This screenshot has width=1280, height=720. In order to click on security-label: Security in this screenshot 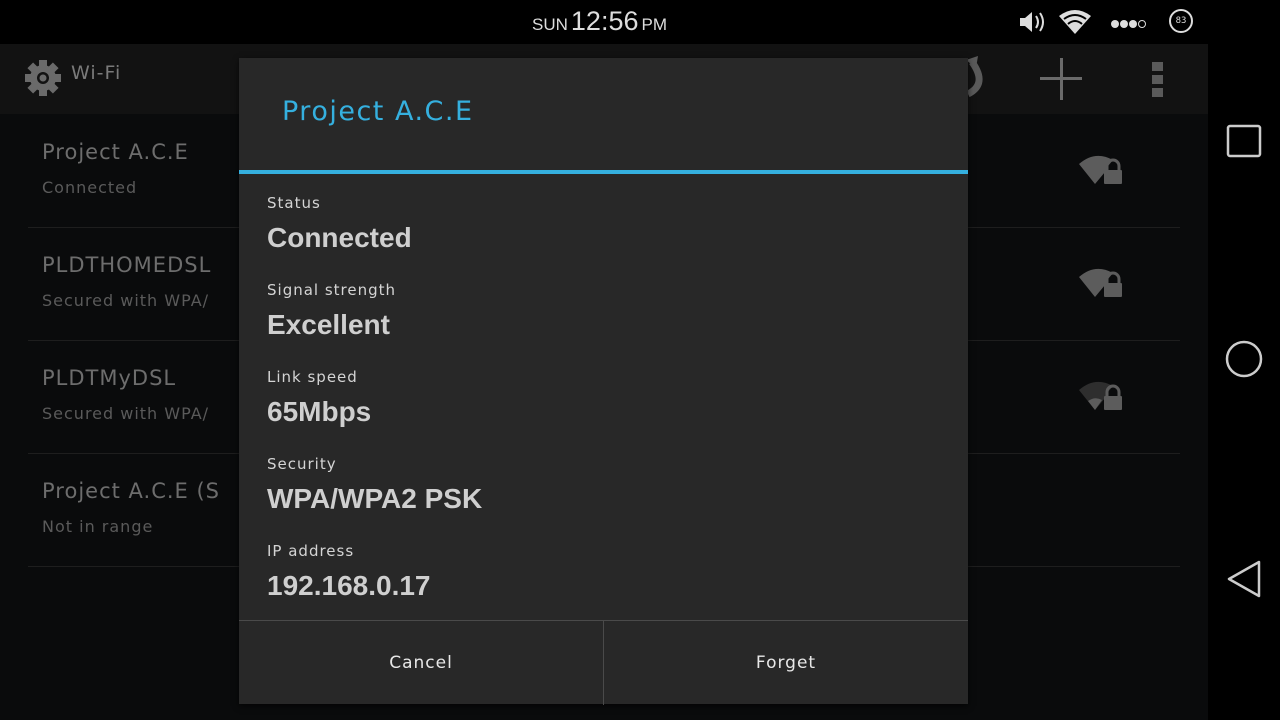, I will do `click(302, 464)`.